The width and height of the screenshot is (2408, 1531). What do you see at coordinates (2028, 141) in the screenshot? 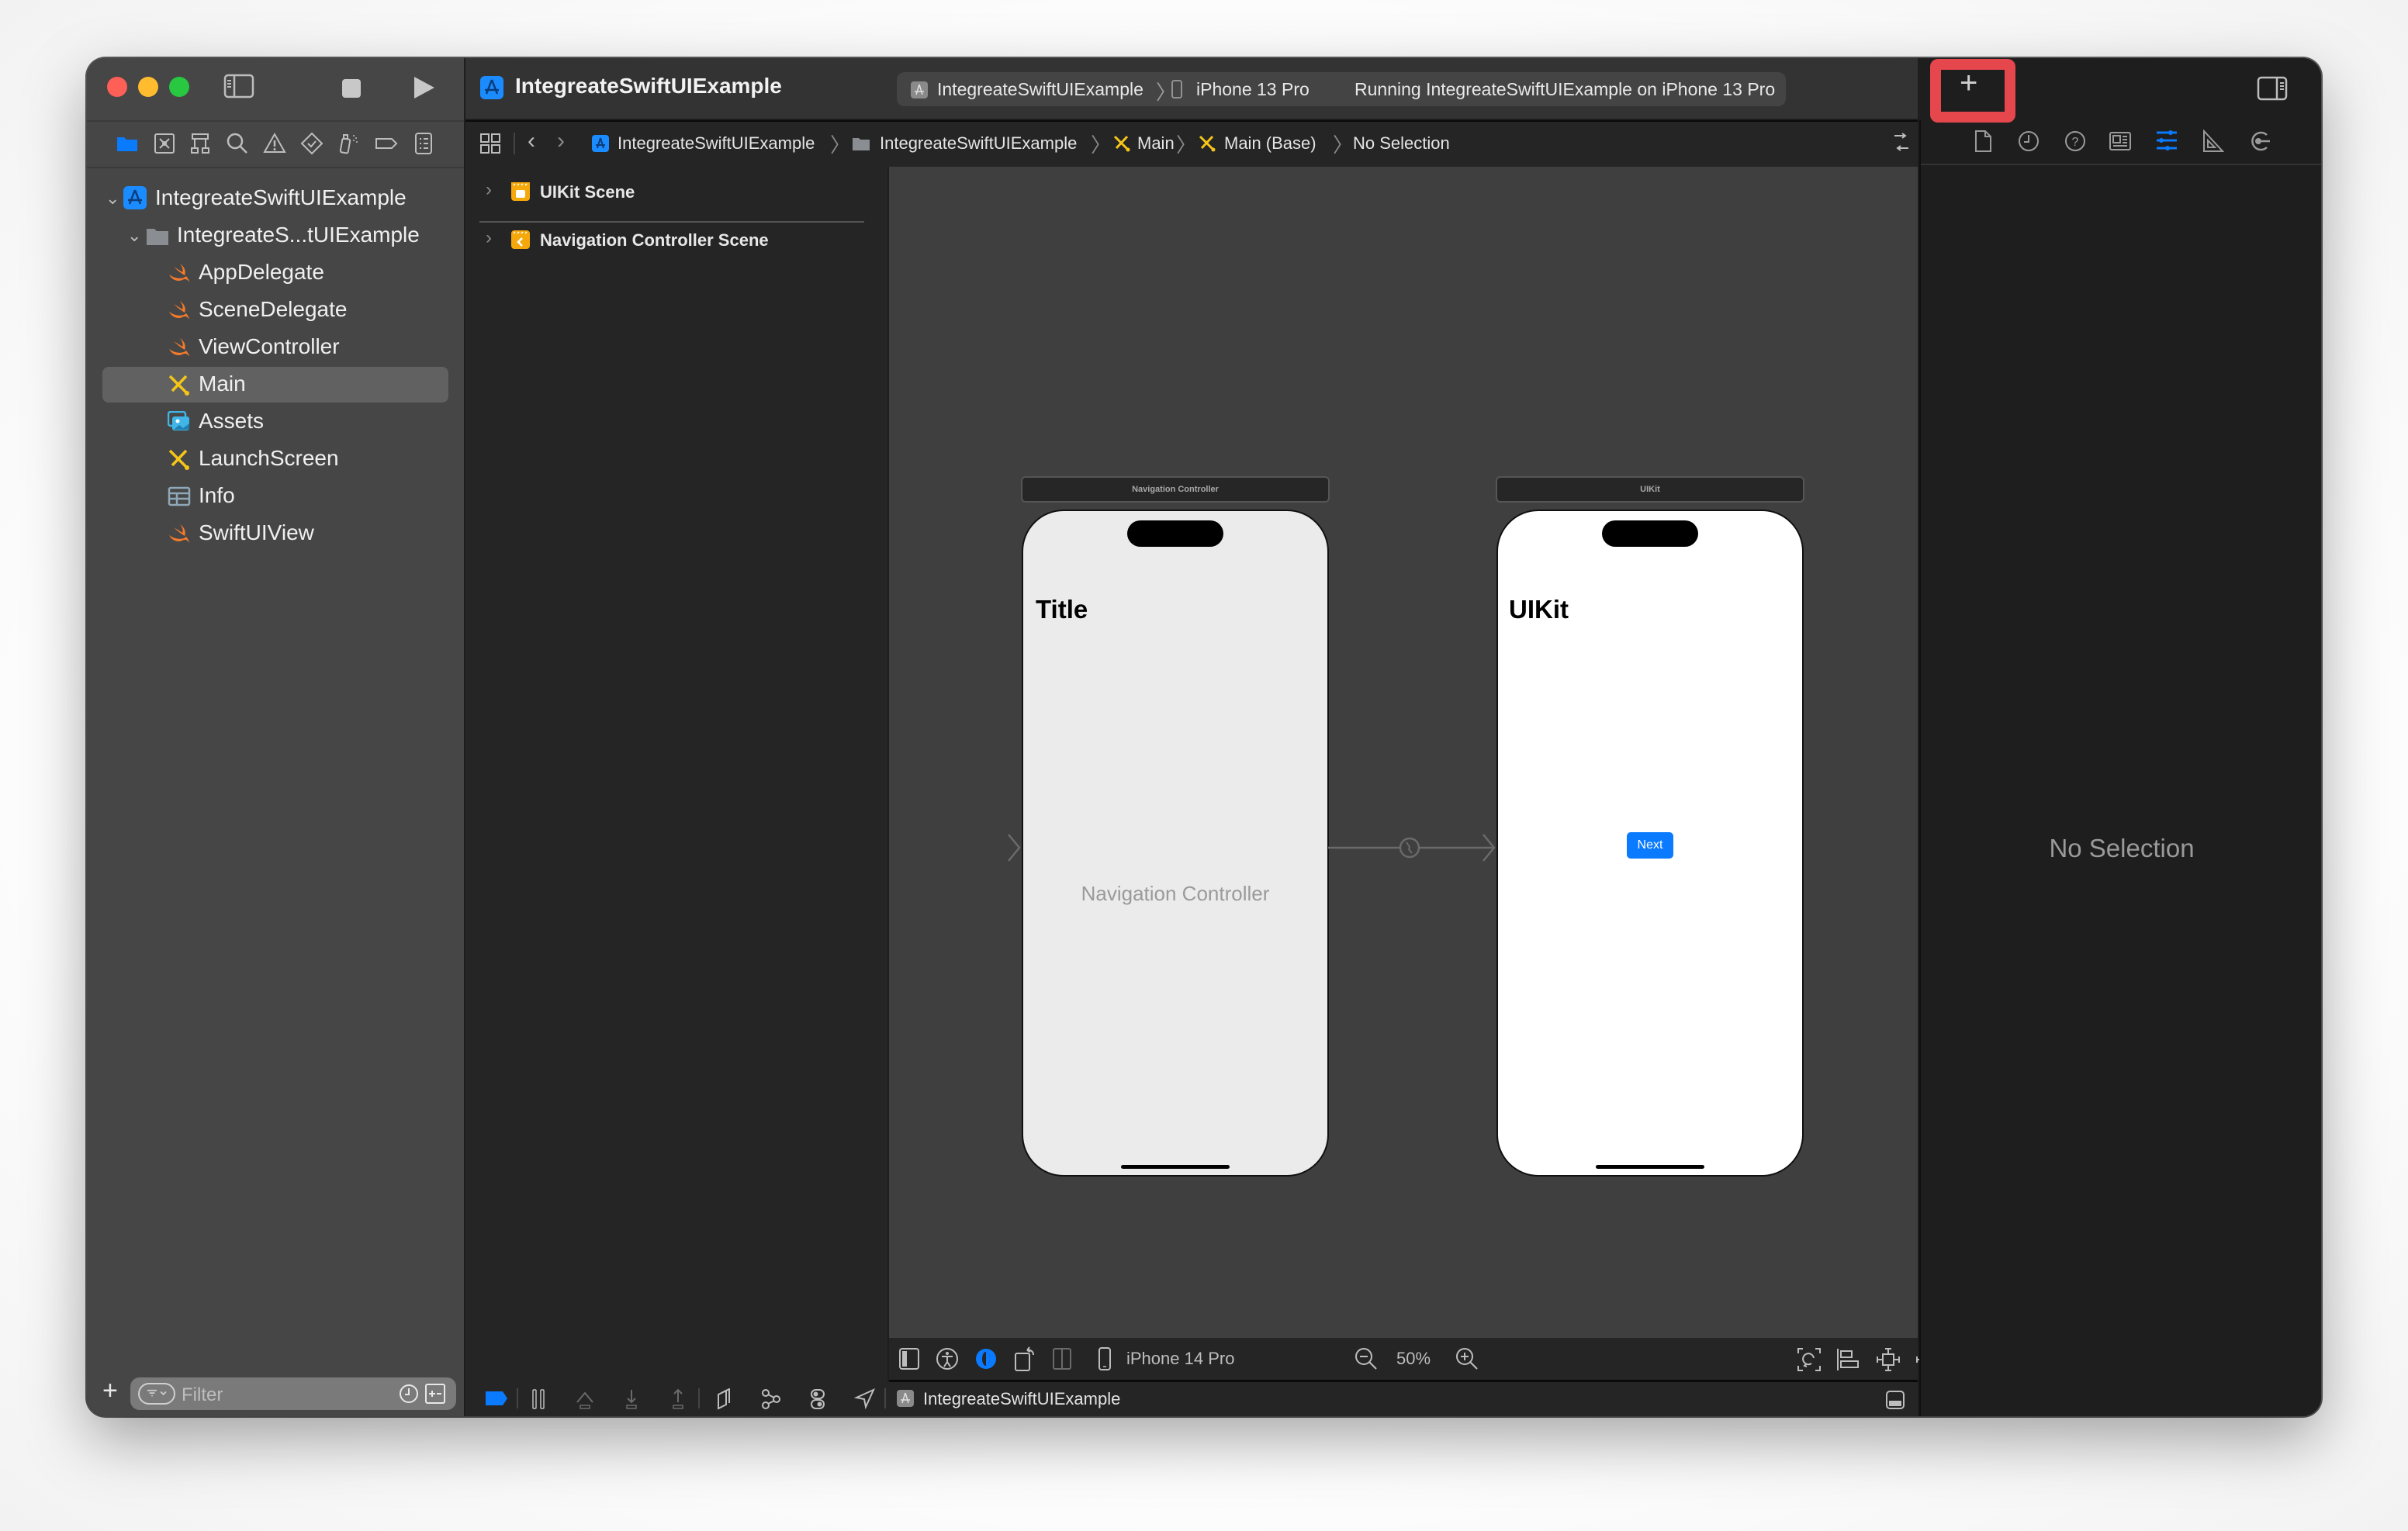
I see `history-inspector-icon` at bounding box center [2028, 141].